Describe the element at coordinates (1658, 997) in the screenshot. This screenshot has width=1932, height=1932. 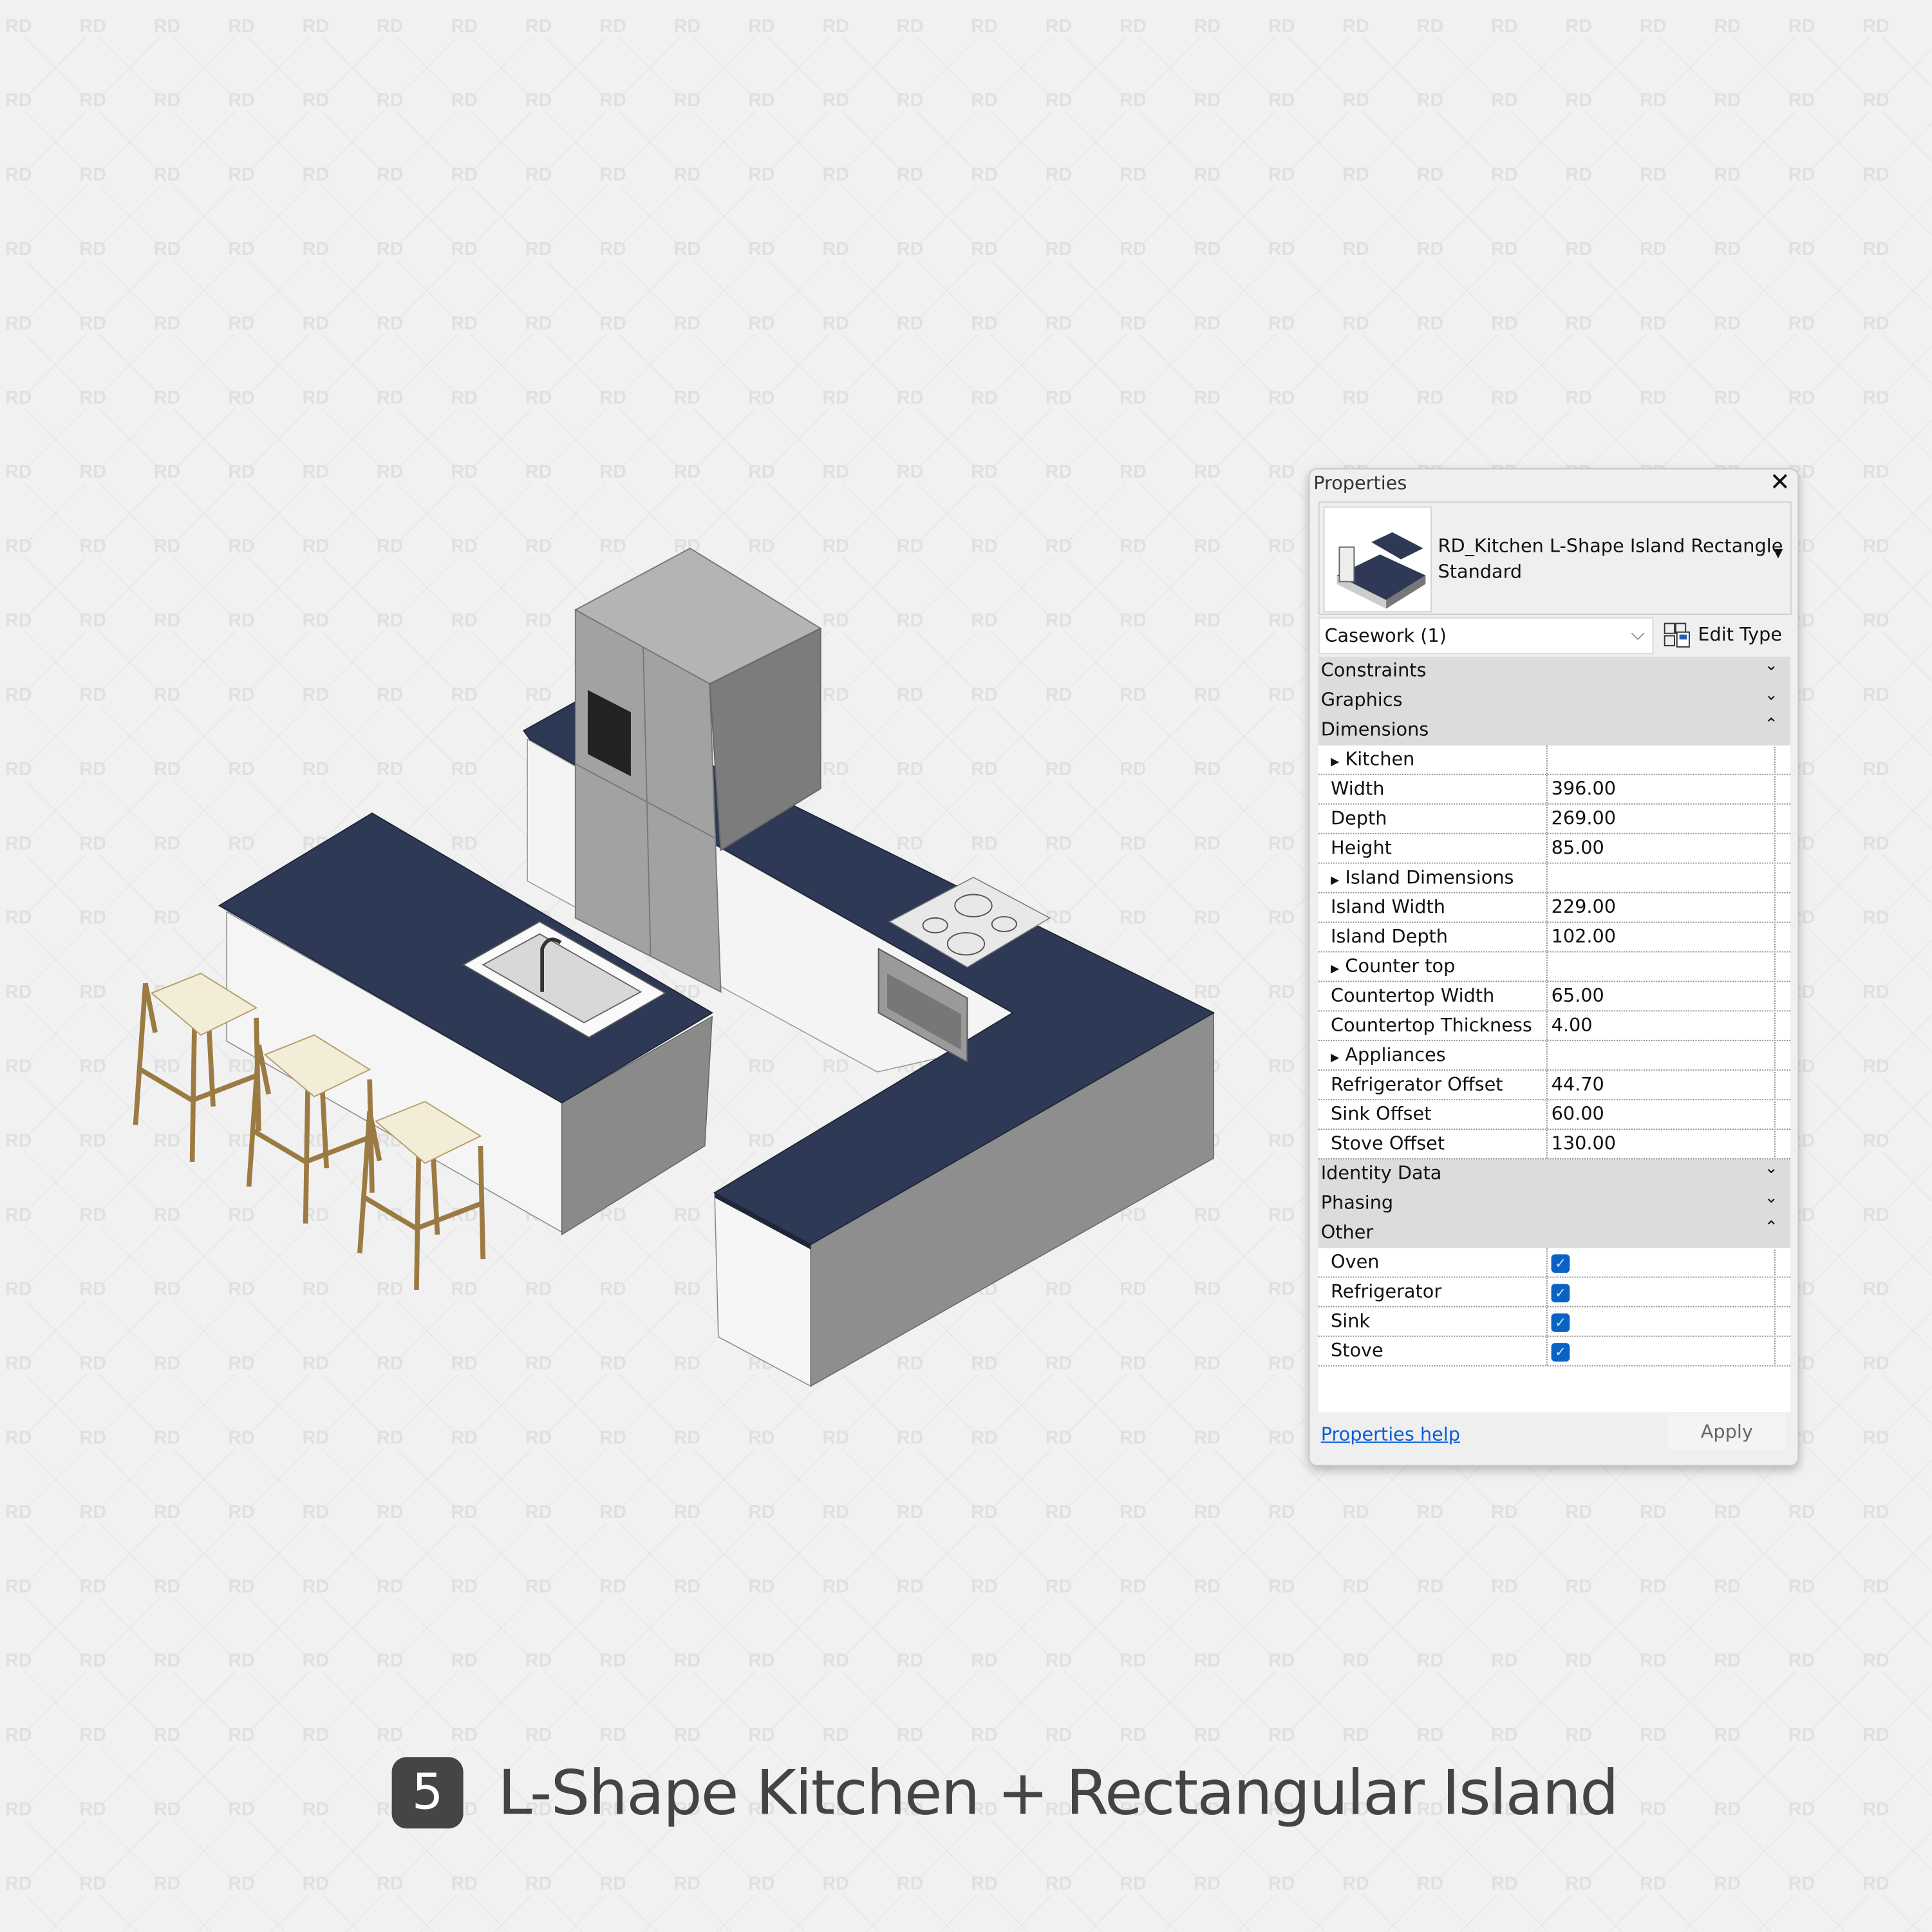
I see `value-cell: 65.00` at that location.